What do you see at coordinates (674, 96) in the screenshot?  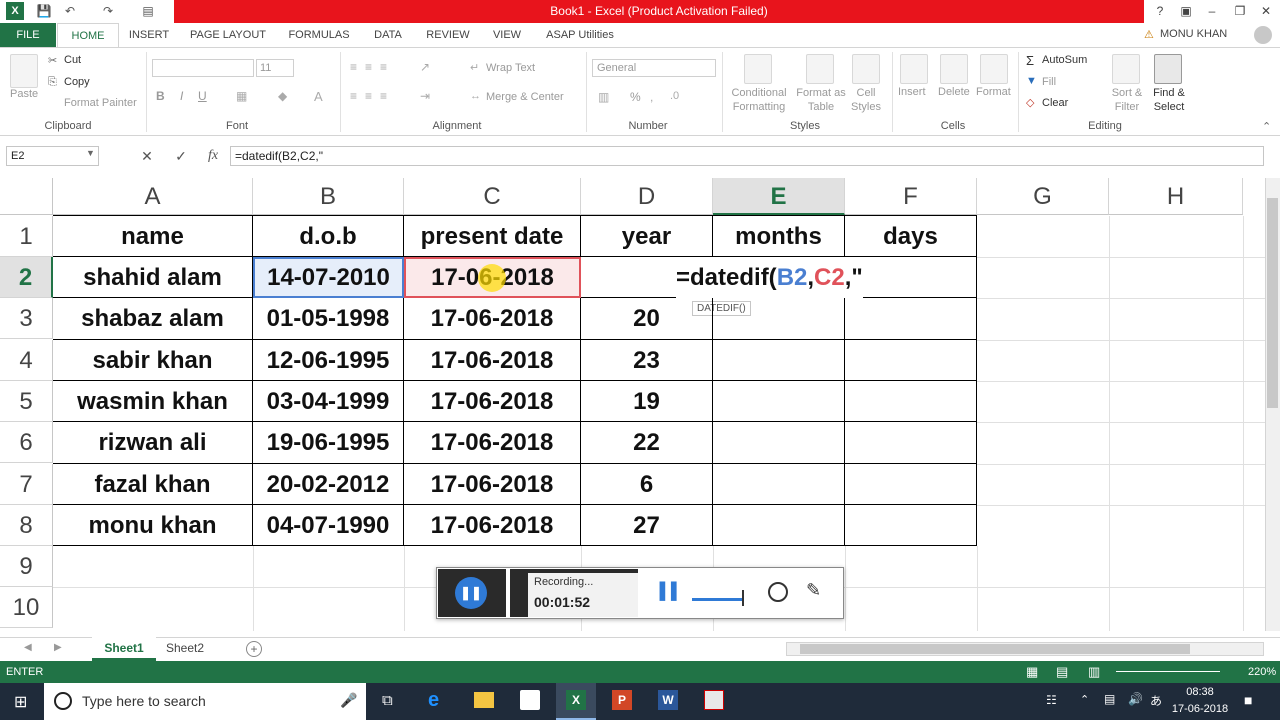 I see `decimal-icon: .0` at bounding box center [674, 96].